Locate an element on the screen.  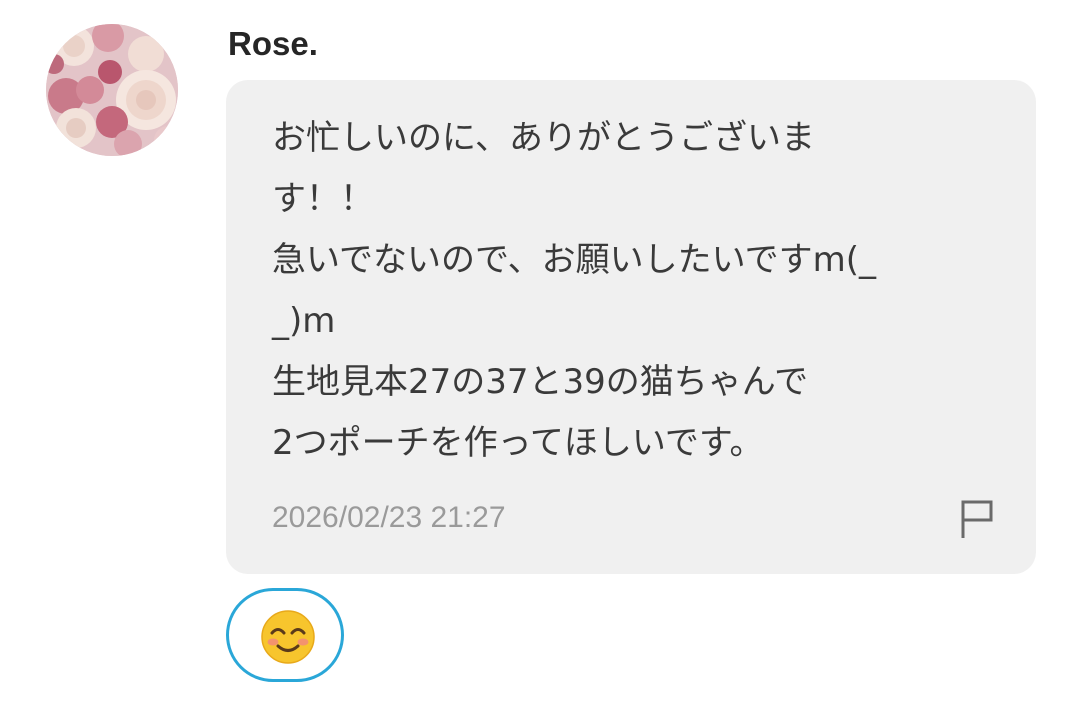
avatar is located at coordinates (112, 90).